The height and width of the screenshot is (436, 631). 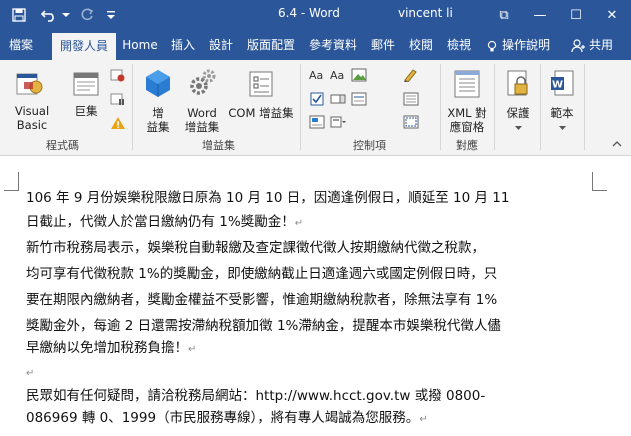 I want to click on design-mode-icon, so click(x=411, y=75).